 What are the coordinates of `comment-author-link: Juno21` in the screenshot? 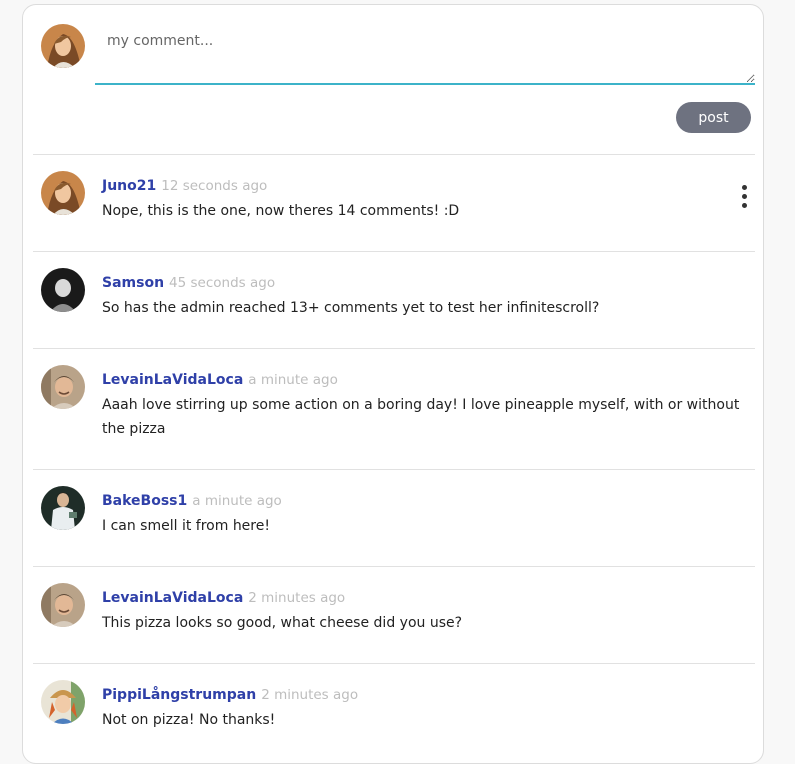 It's located at (129, 186).